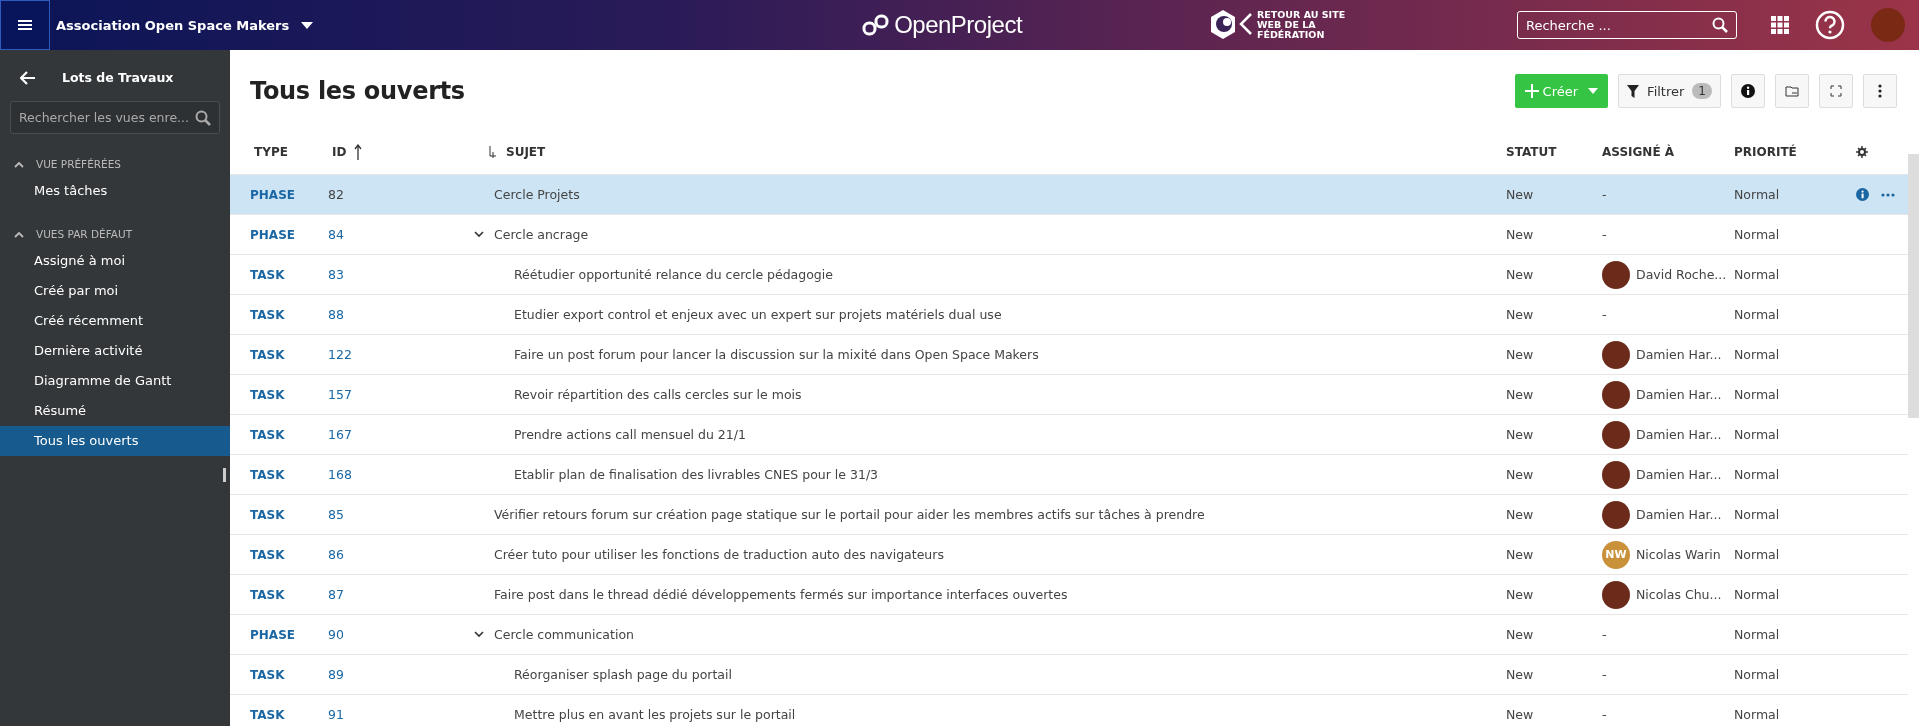 This screenshot has height=726, width=1919. Describe the element at coordinates (526, 152) in the screenshot. I see `column-header: SUJET` at that location.